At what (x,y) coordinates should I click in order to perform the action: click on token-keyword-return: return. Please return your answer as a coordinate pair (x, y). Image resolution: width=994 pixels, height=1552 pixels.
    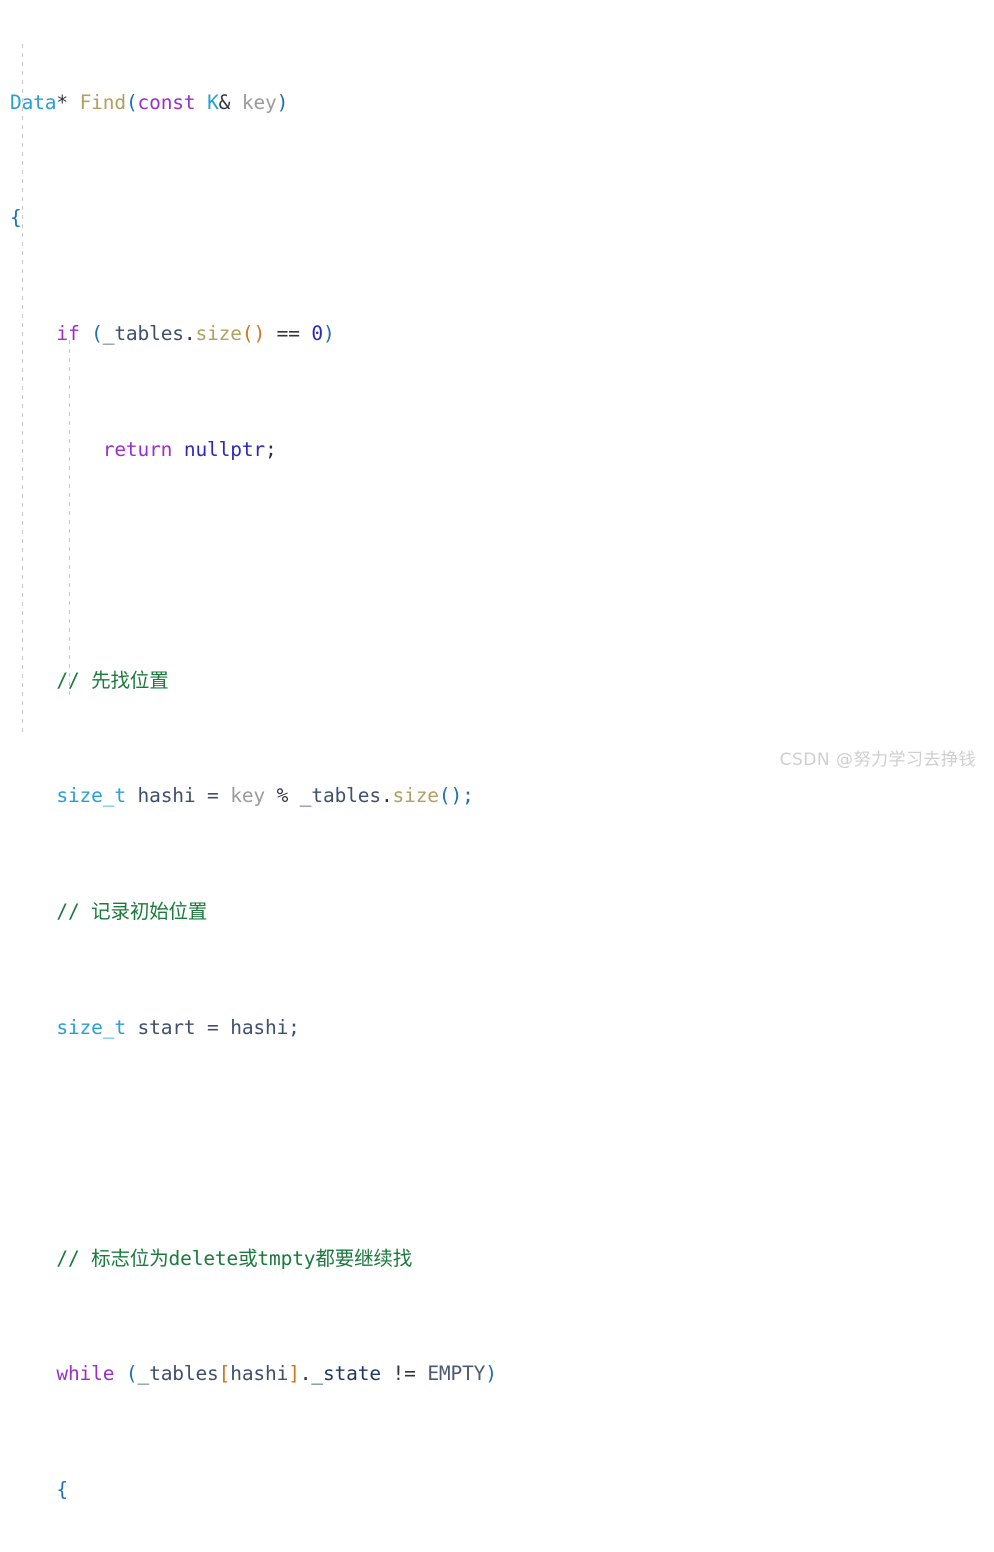
    Looking at the image, I should click on (137, 449).